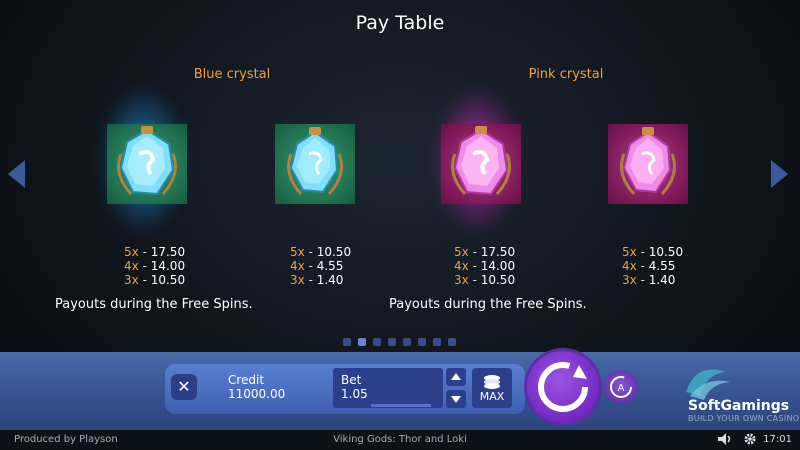 This screenshot has height=450, width=800. I want to click on close-button: ✕, so click(184, 387).